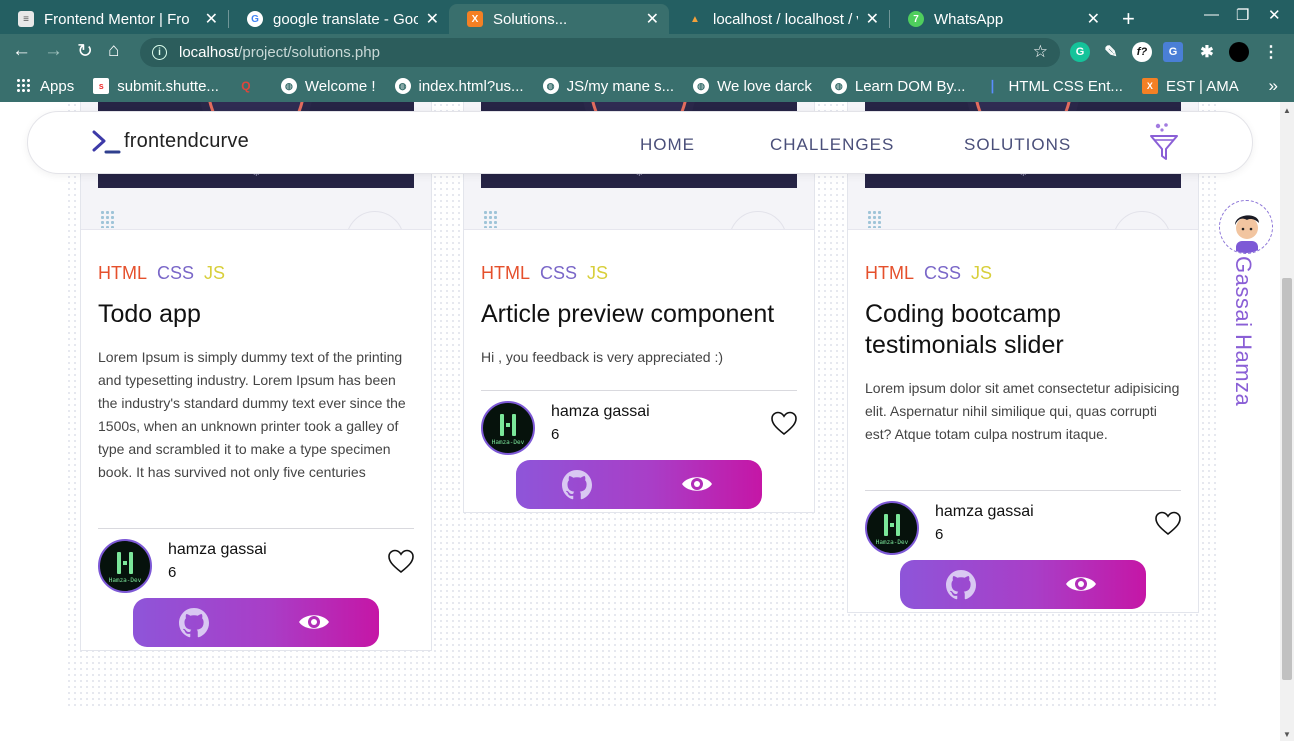  What do you see at coordinates (53, 51) in the screenshot?
I see `forward-icon: →` at bounding box center [53, 51].